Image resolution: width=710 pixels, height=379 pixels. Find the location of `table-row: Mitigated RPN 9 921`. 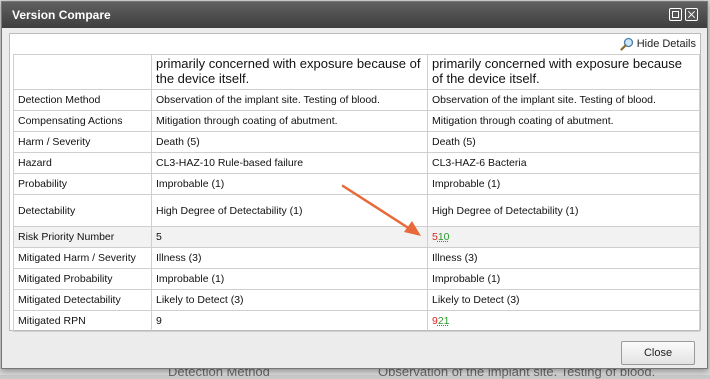

table-row: Mitigated RPN 9 921 is located at coordinates (356, 321).